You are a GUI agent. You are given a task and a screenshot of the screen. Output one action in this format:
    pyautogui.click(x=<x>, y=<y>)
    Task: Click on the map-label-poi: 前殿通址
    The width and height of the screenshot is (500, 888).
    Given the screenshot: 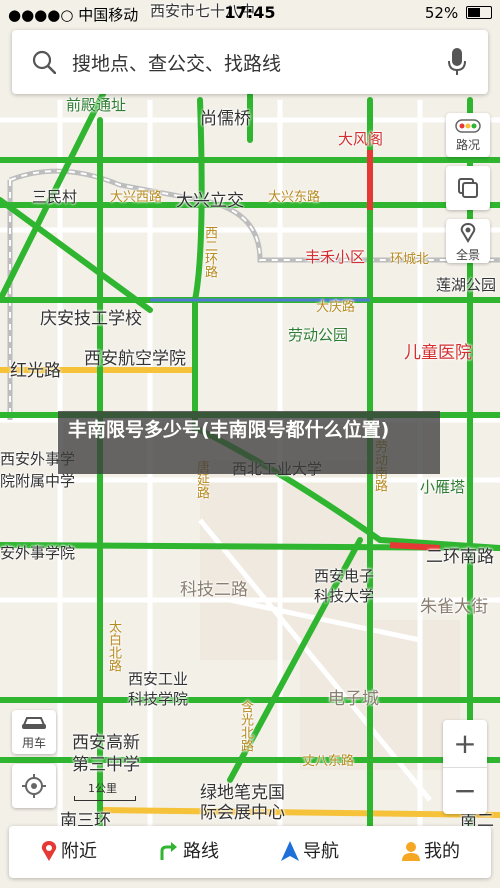 What is the action you would take?
    pyautogui.click(x=96, y=105)
    